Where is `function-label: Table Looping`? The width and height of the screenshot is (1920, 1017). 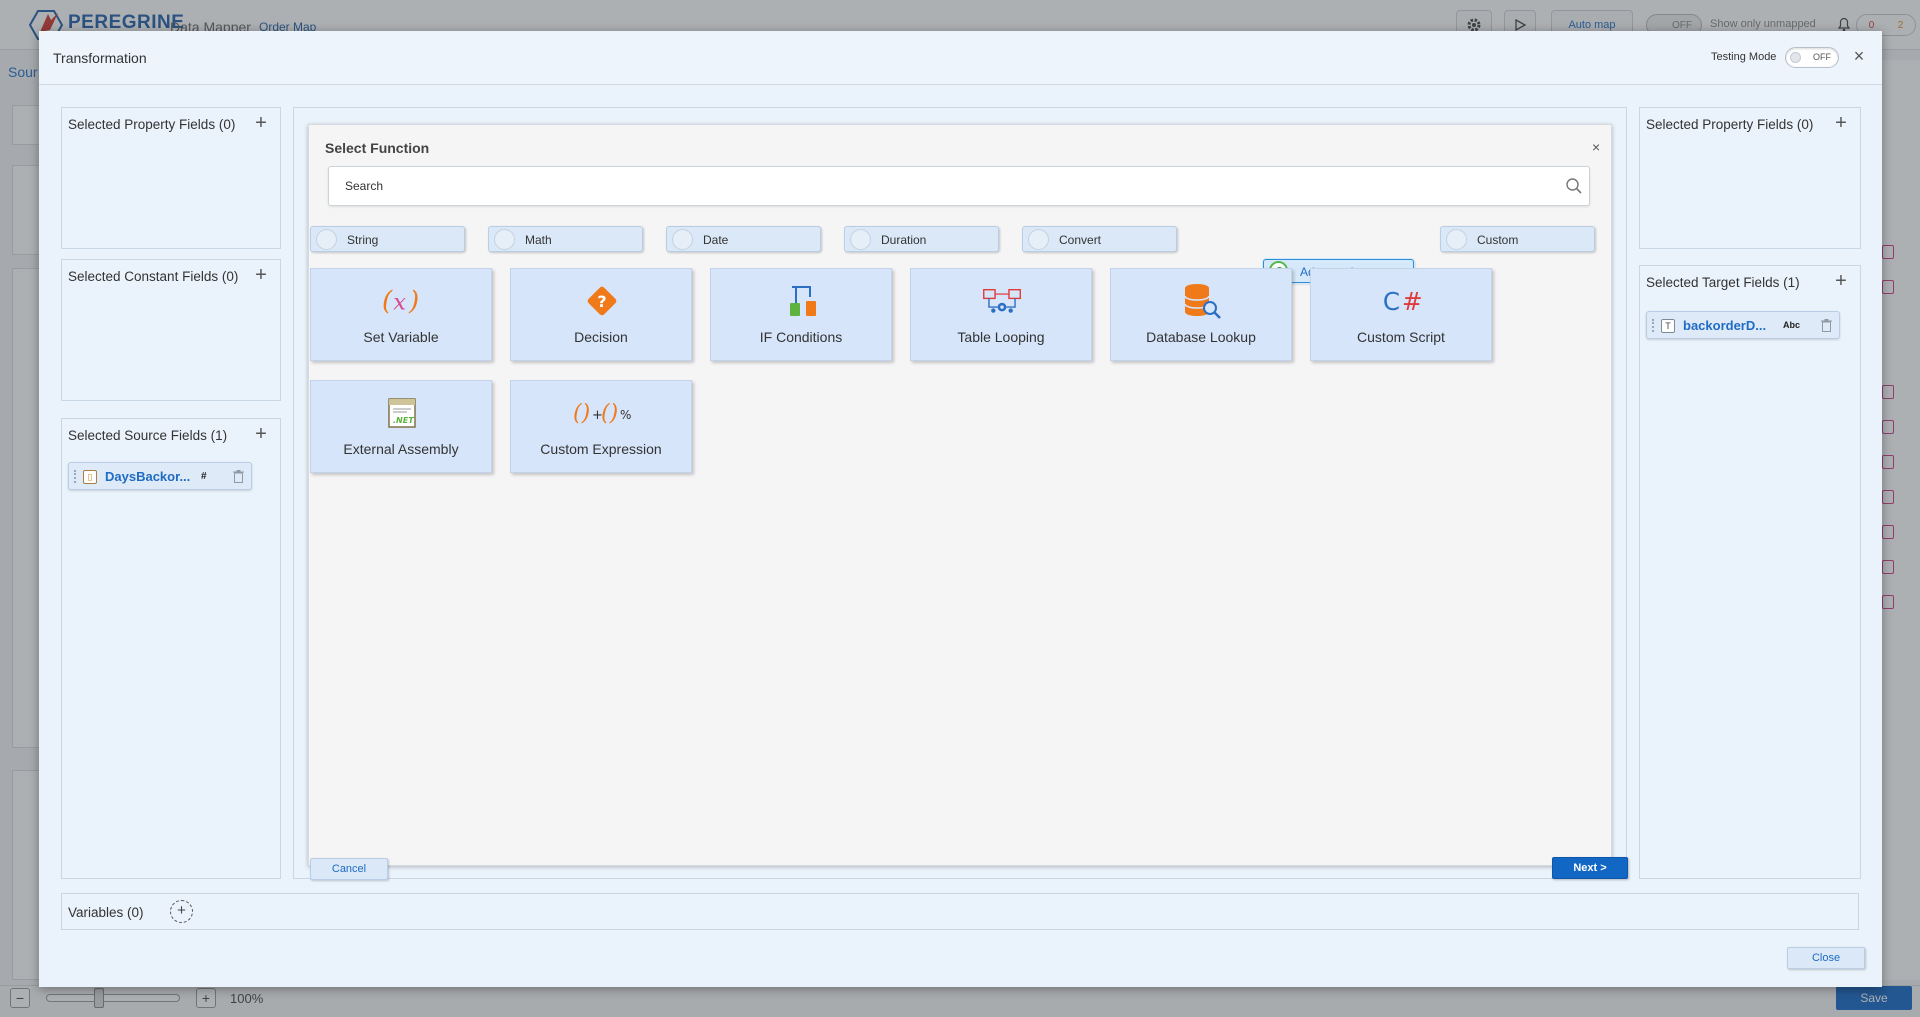
function-label: Table Looping is located at coordinates (1001, 337).